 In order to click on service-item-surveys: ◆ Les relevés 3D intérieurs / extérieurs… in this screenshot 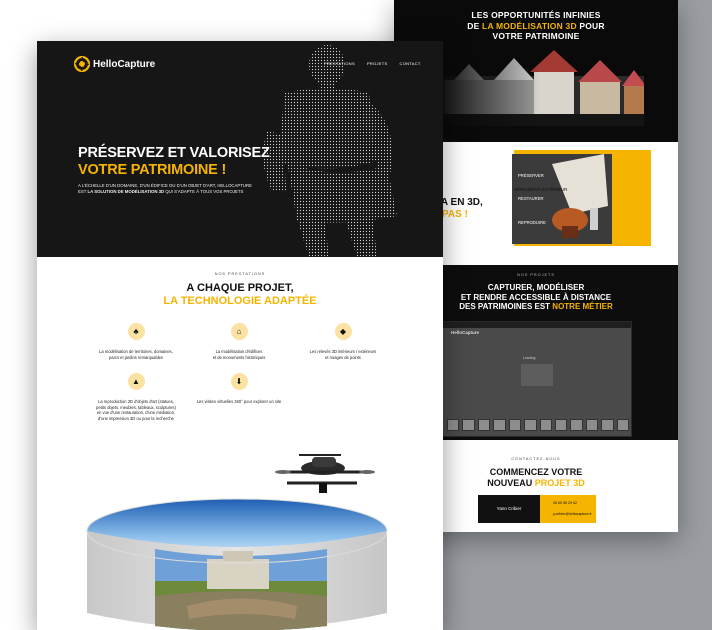, I will do `click(343, 341)`.